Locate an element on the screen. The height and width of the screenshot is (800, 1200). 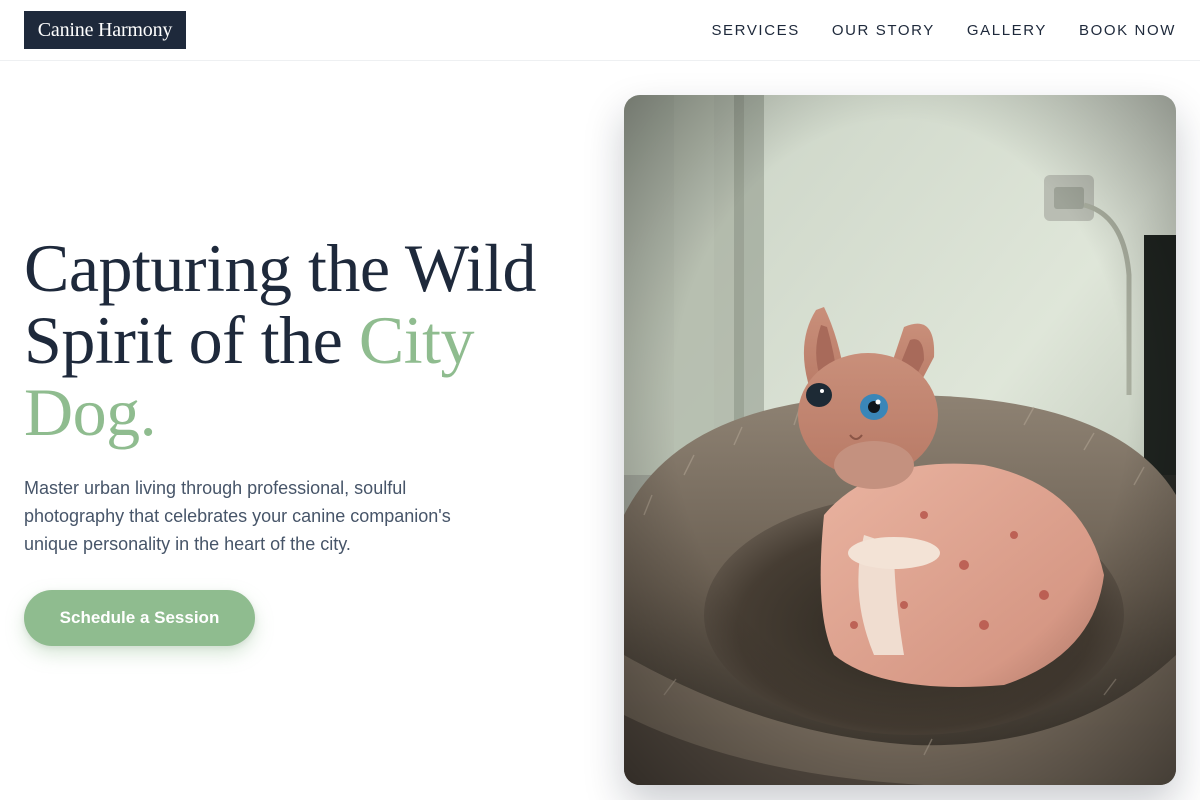
brand-logo: Canine Harmony is located at coordinates (105, 30).